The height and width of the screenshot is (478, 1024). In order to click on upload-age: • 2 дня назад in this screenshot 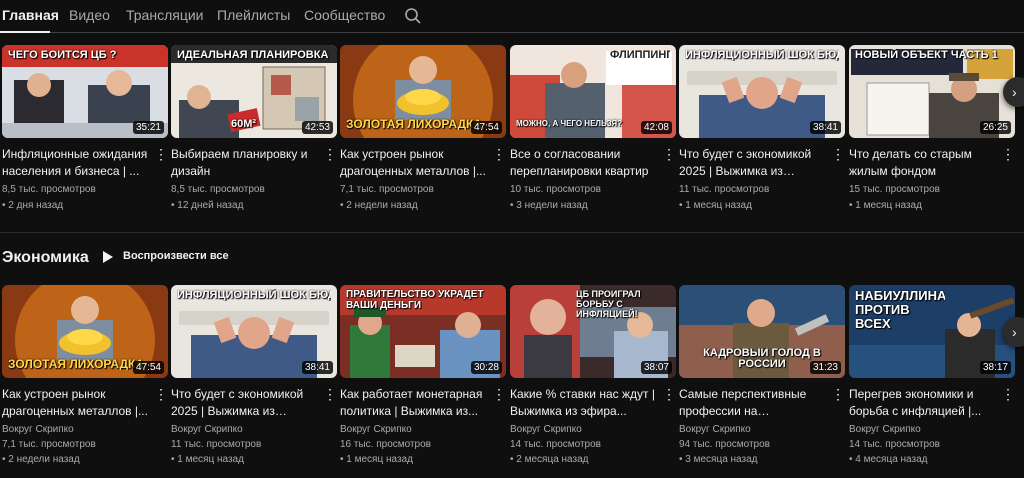, I will do `click(33, 205)`.